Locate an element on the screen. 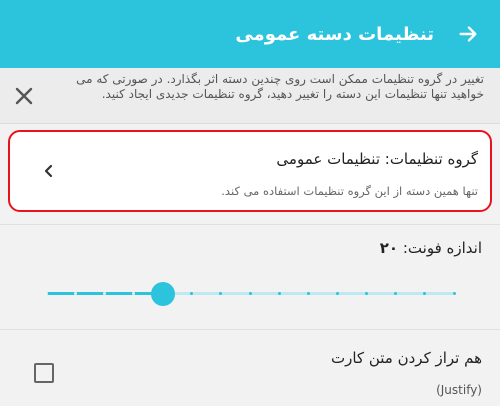  arrow-forward-icon is located at coordinates (468, 34).